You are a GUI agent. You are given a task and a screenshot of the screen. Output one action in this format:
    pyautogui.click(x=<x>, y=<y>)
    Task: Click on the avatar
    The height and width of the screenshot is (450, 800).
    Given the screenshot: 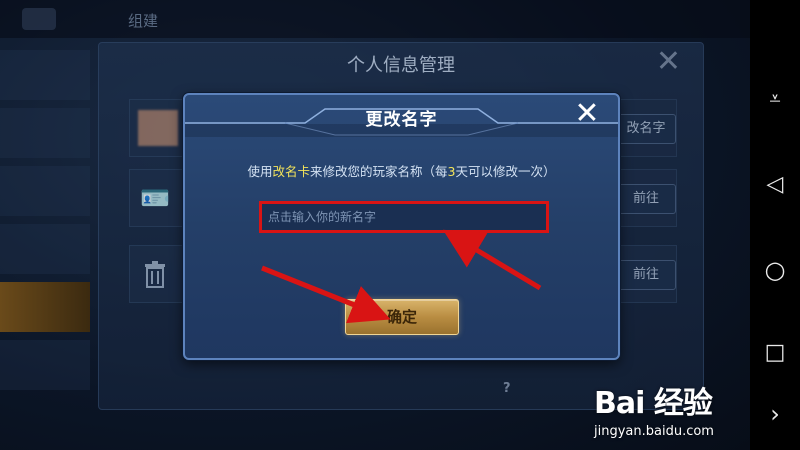 What is the action you would take?
    pyautogui.click(x=158, y=128)
    